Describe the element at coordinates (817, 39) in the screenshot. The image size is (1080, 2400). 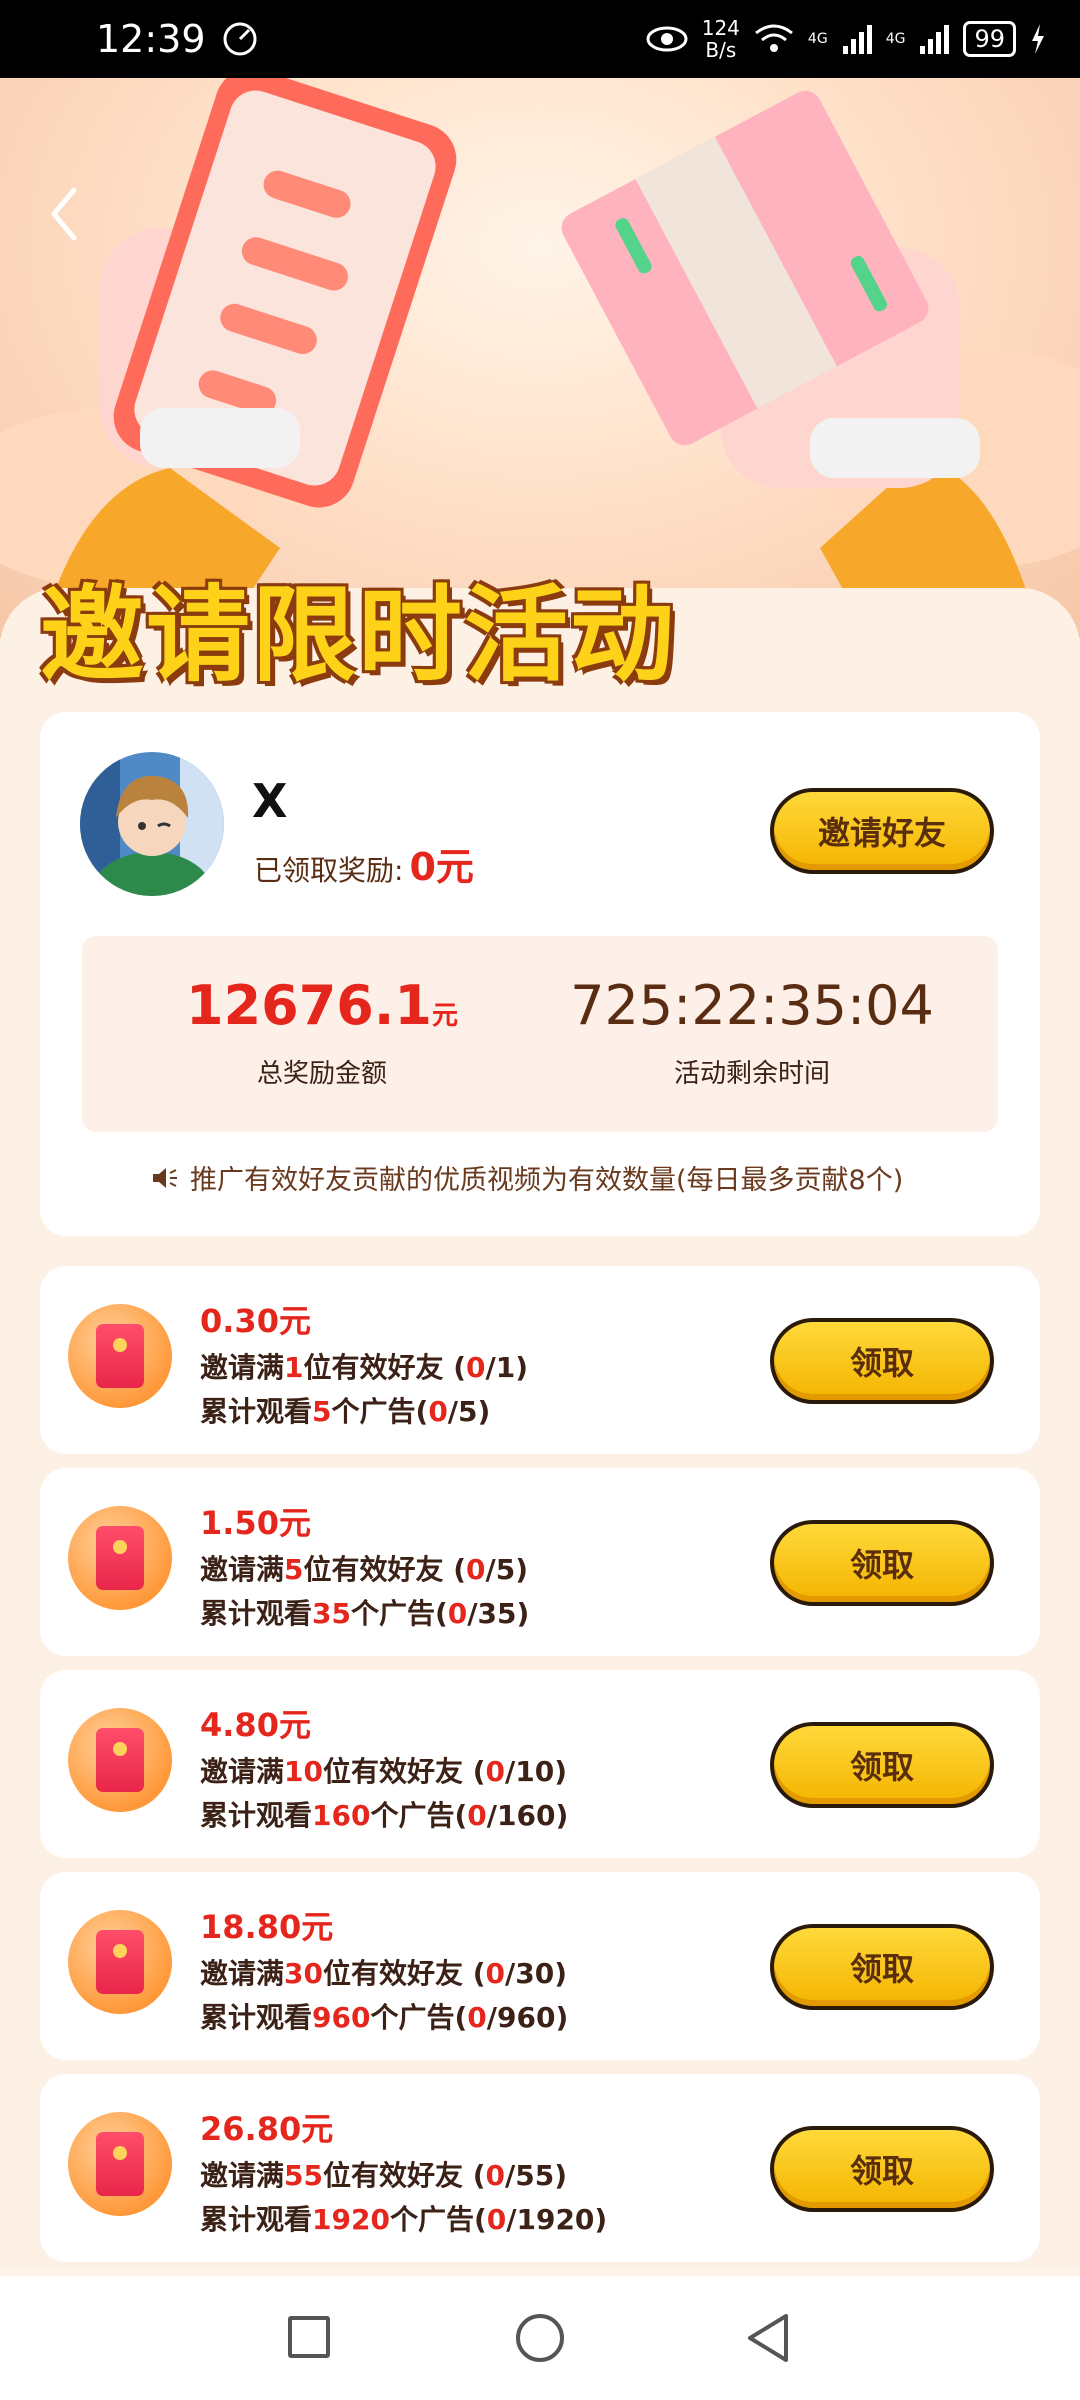
I see `signal-label-1: 4G` at that location.